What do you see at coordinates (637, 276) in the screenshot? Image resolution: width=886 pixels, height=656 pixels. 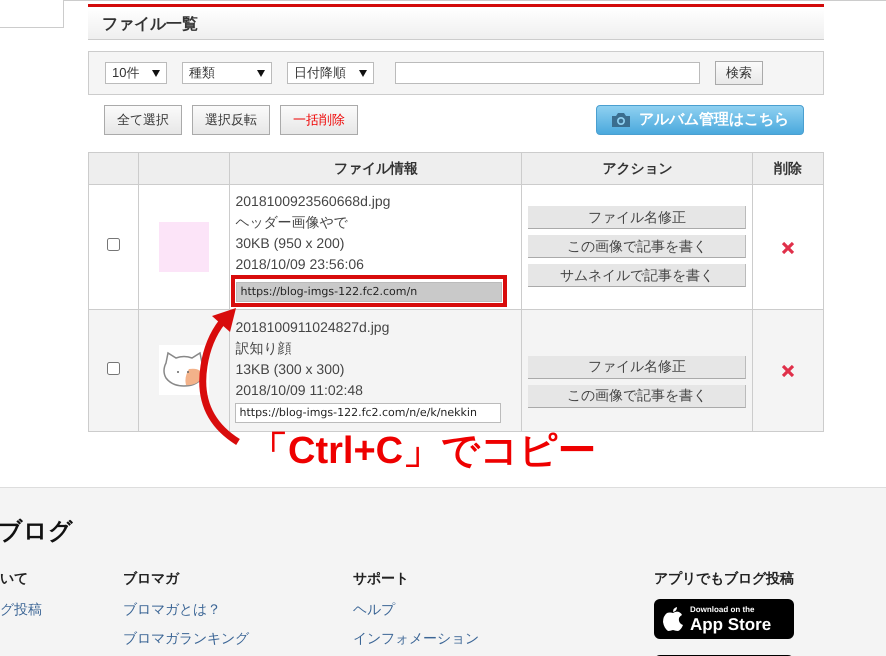 I see `action-button: サムネイルで記事を書く` at bounding box center [637, 276].